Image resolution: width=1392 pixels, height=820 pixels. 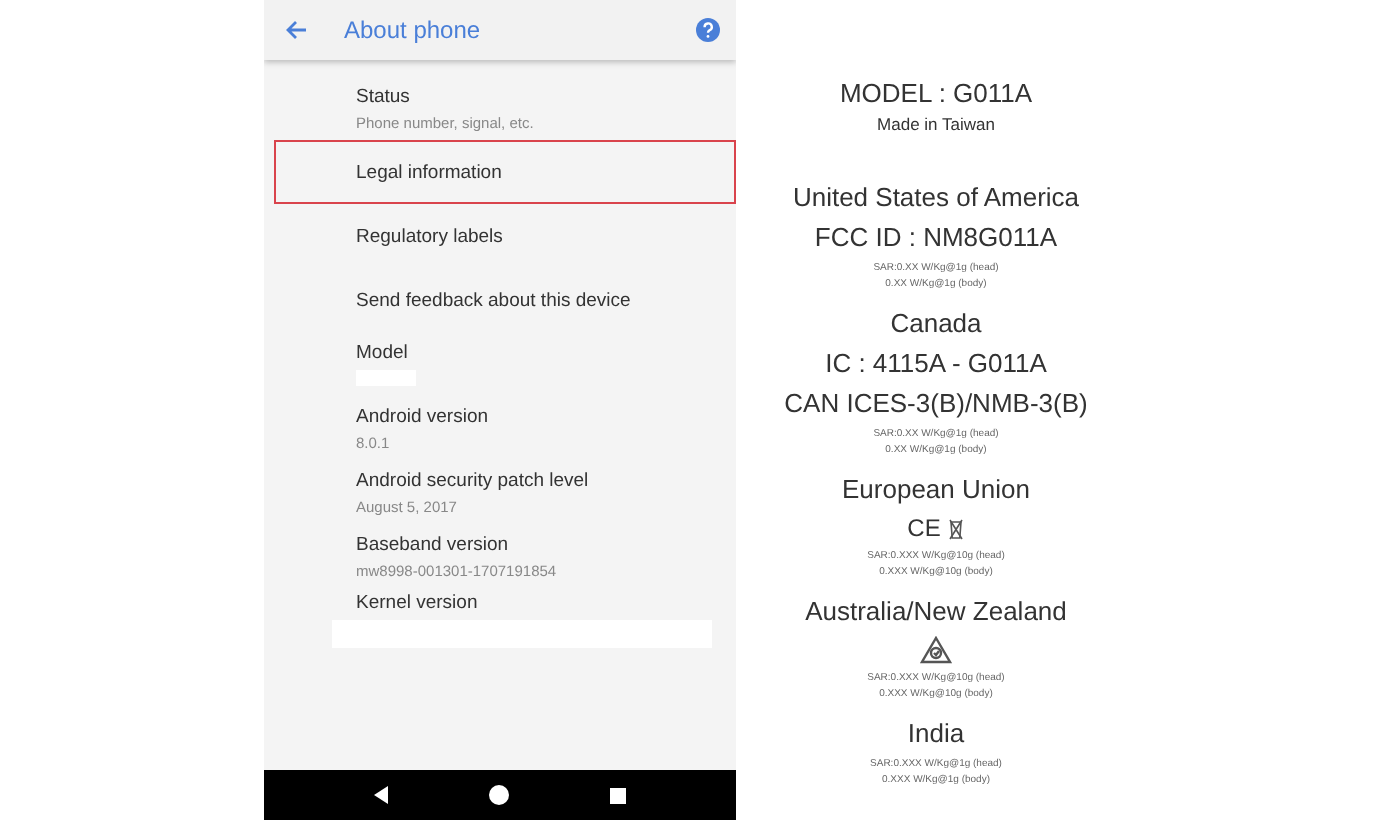 I want to click on region-name: Australia/New Zealand, so click(x=936, y=612).